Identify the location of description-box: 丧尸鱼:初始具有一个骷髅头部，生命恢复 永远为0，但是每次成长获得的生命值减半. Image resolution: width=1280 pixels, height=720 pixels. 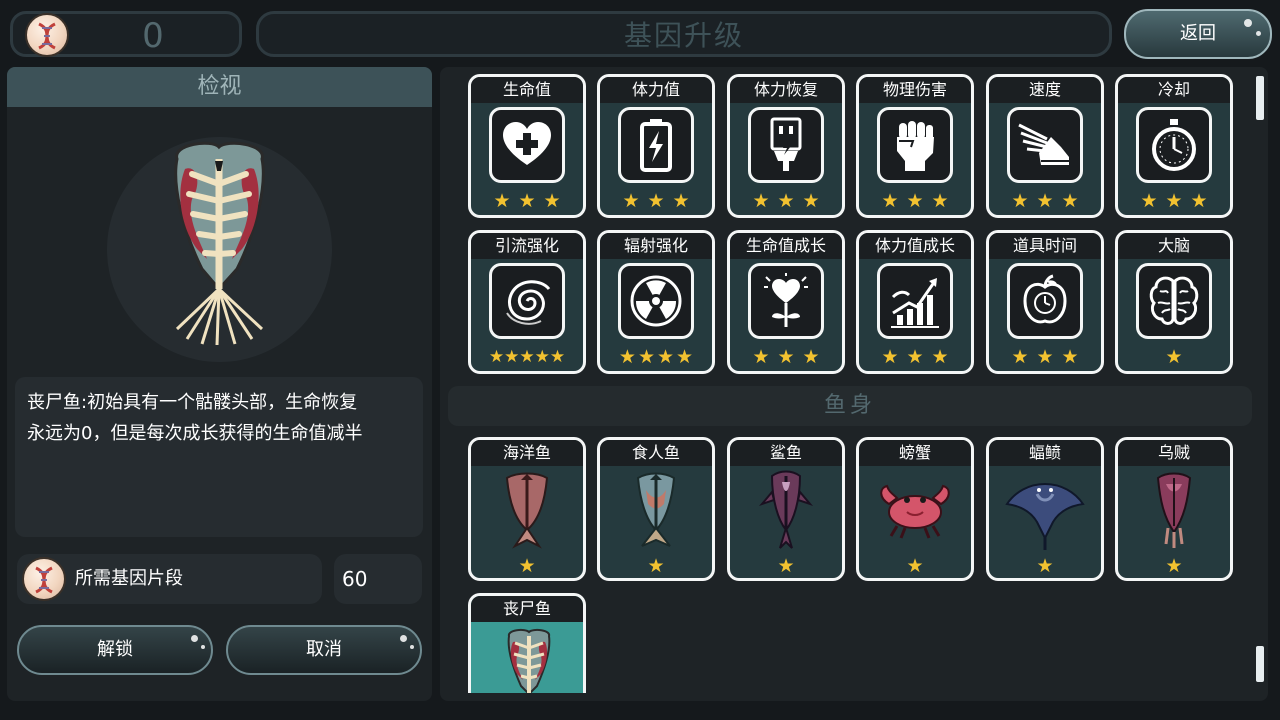
(219, 457).